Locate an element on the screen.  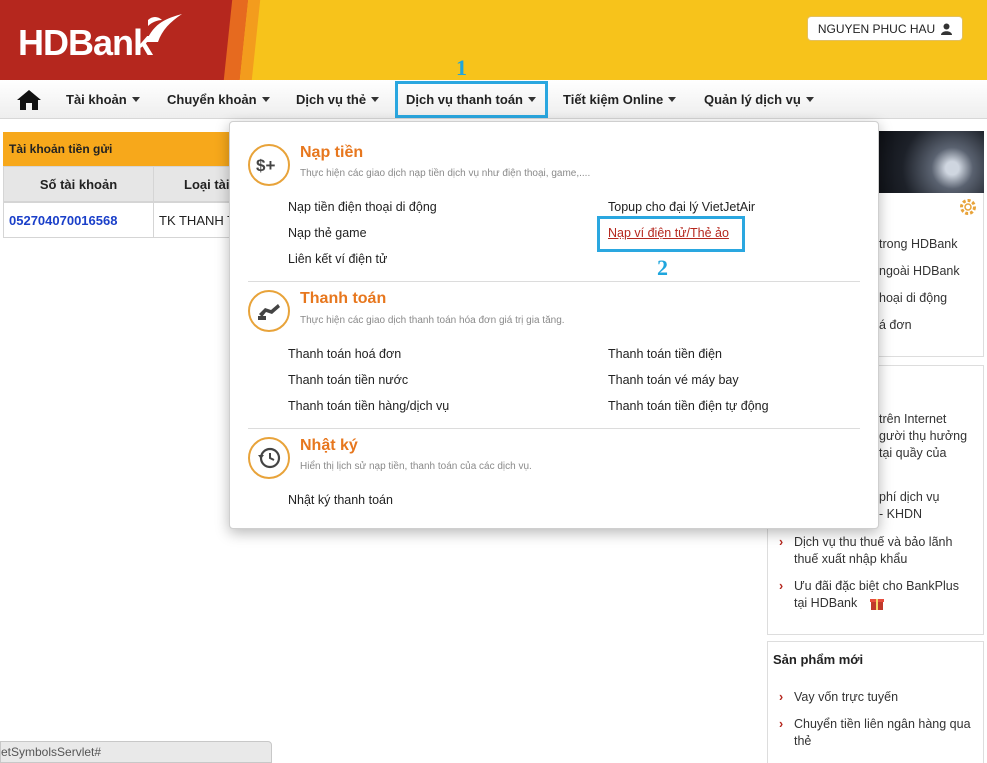
link-topup-vietjetair: Topup cho đại lý VietJetAir is located at coordinates (681, 207).